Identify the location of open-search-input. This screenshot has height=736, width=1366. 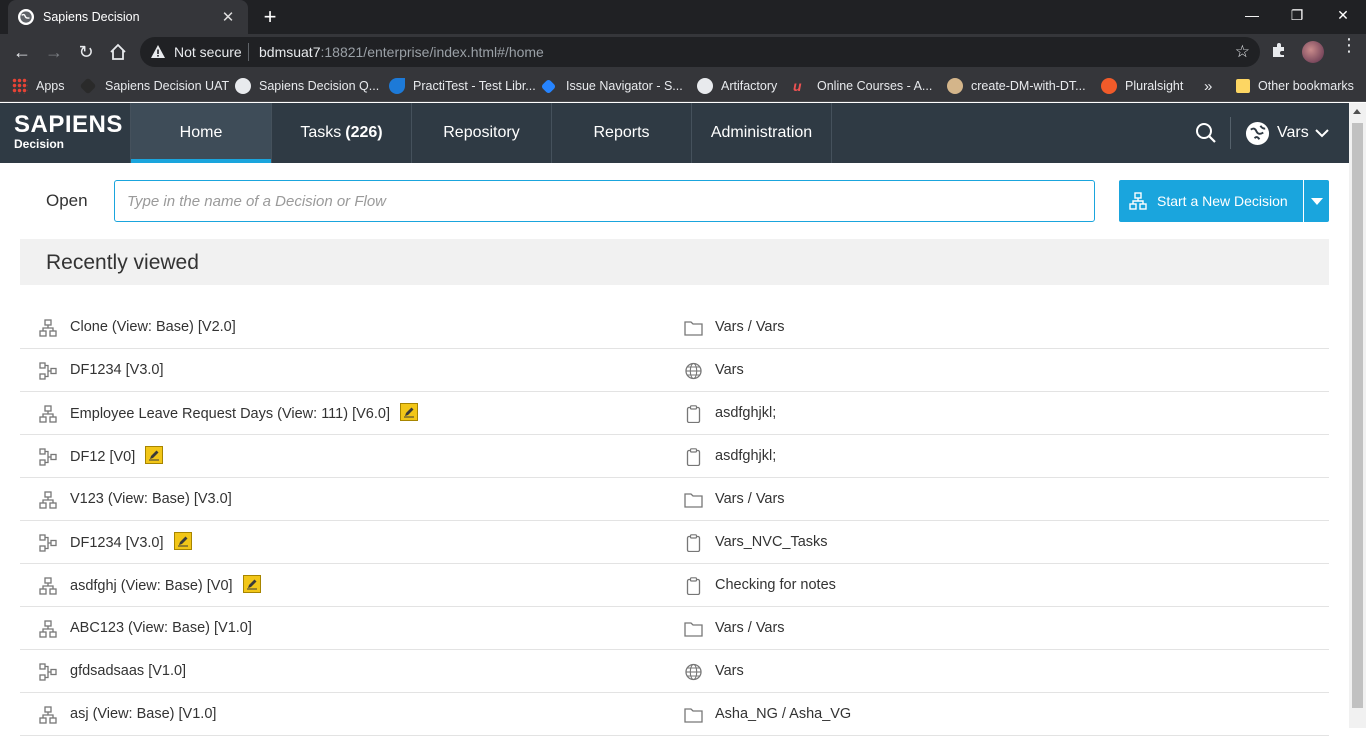
(604, 201).